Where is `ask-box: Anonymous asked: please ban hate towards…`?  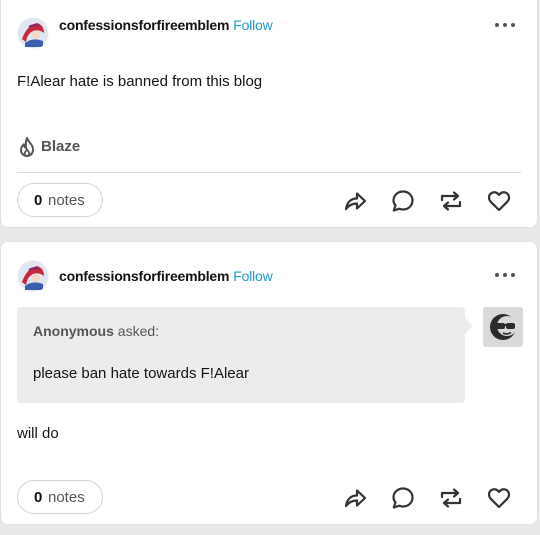
ask-box: Anonymous asked: please ban hate towards… is located at coordinates (241, 355).